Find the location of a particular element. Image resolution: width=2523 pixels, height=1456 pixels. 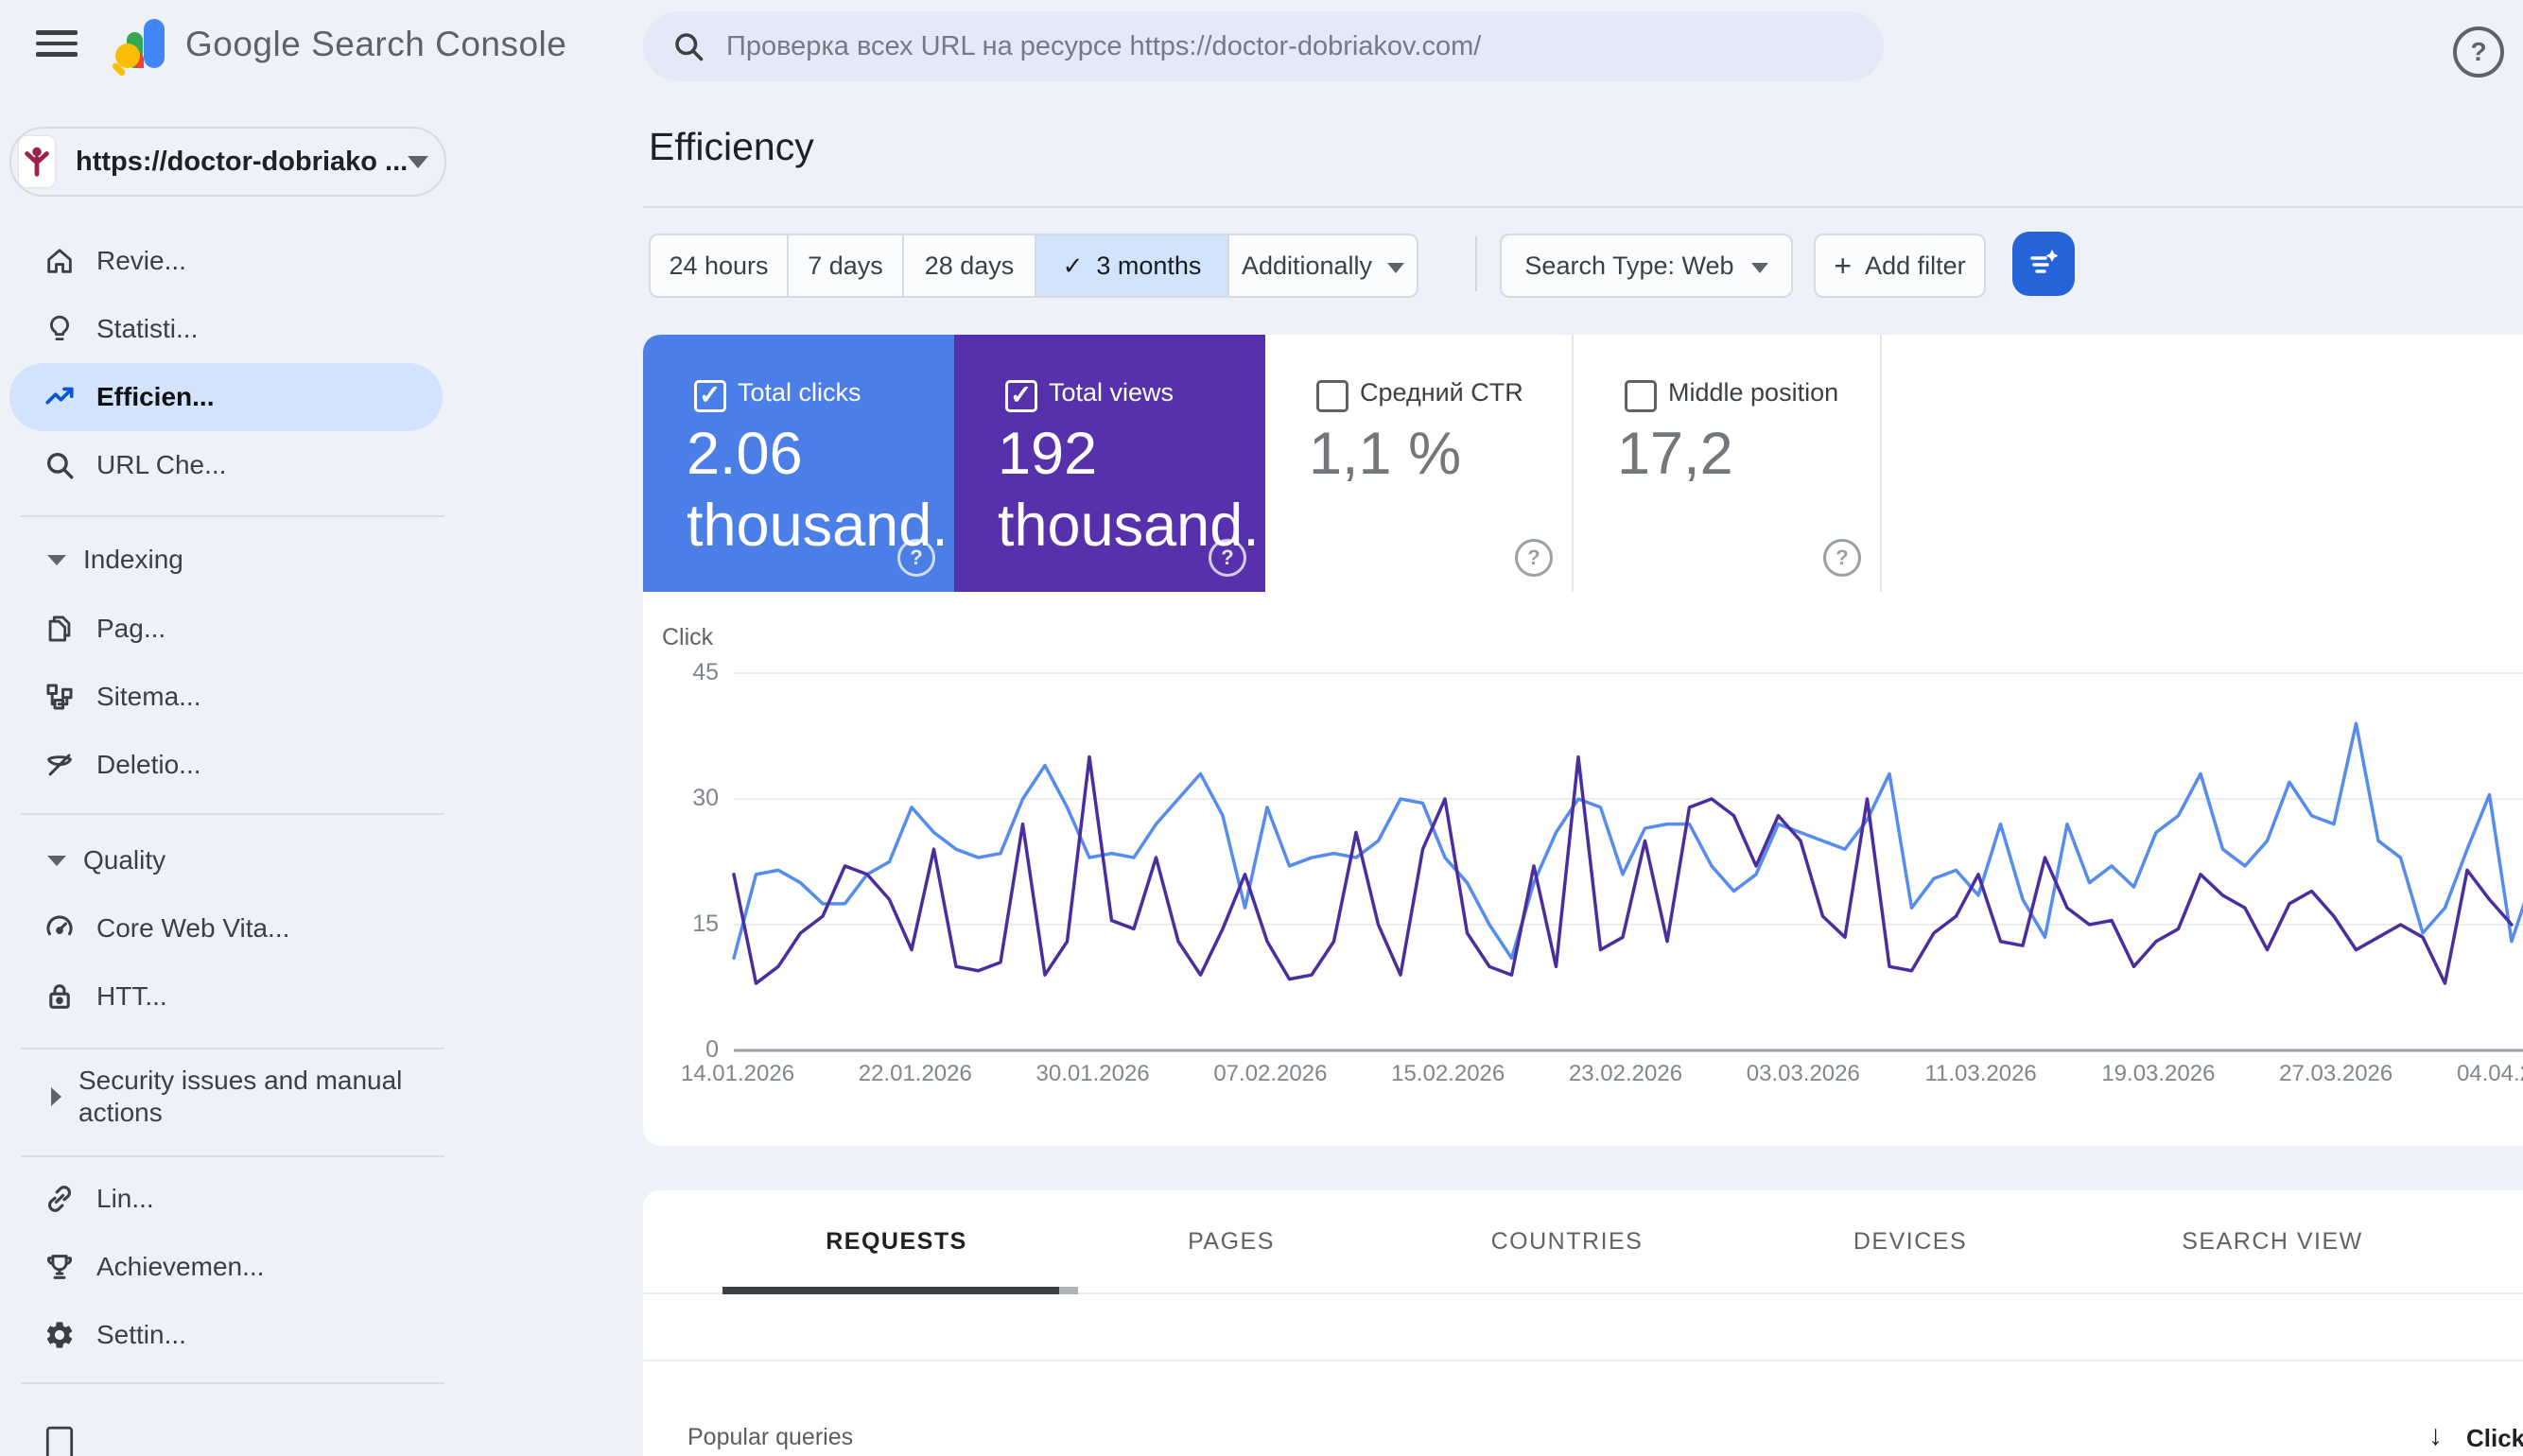

y-tick-label: 15 is located at coordinates (705, 923).